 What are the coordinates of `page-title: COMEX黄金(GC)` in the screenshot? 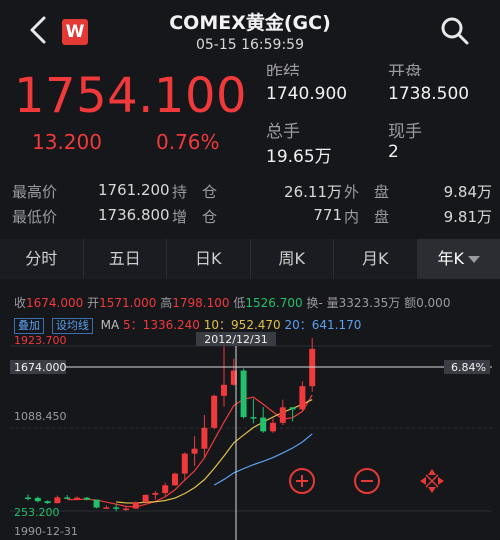 It's located at (250, 23).